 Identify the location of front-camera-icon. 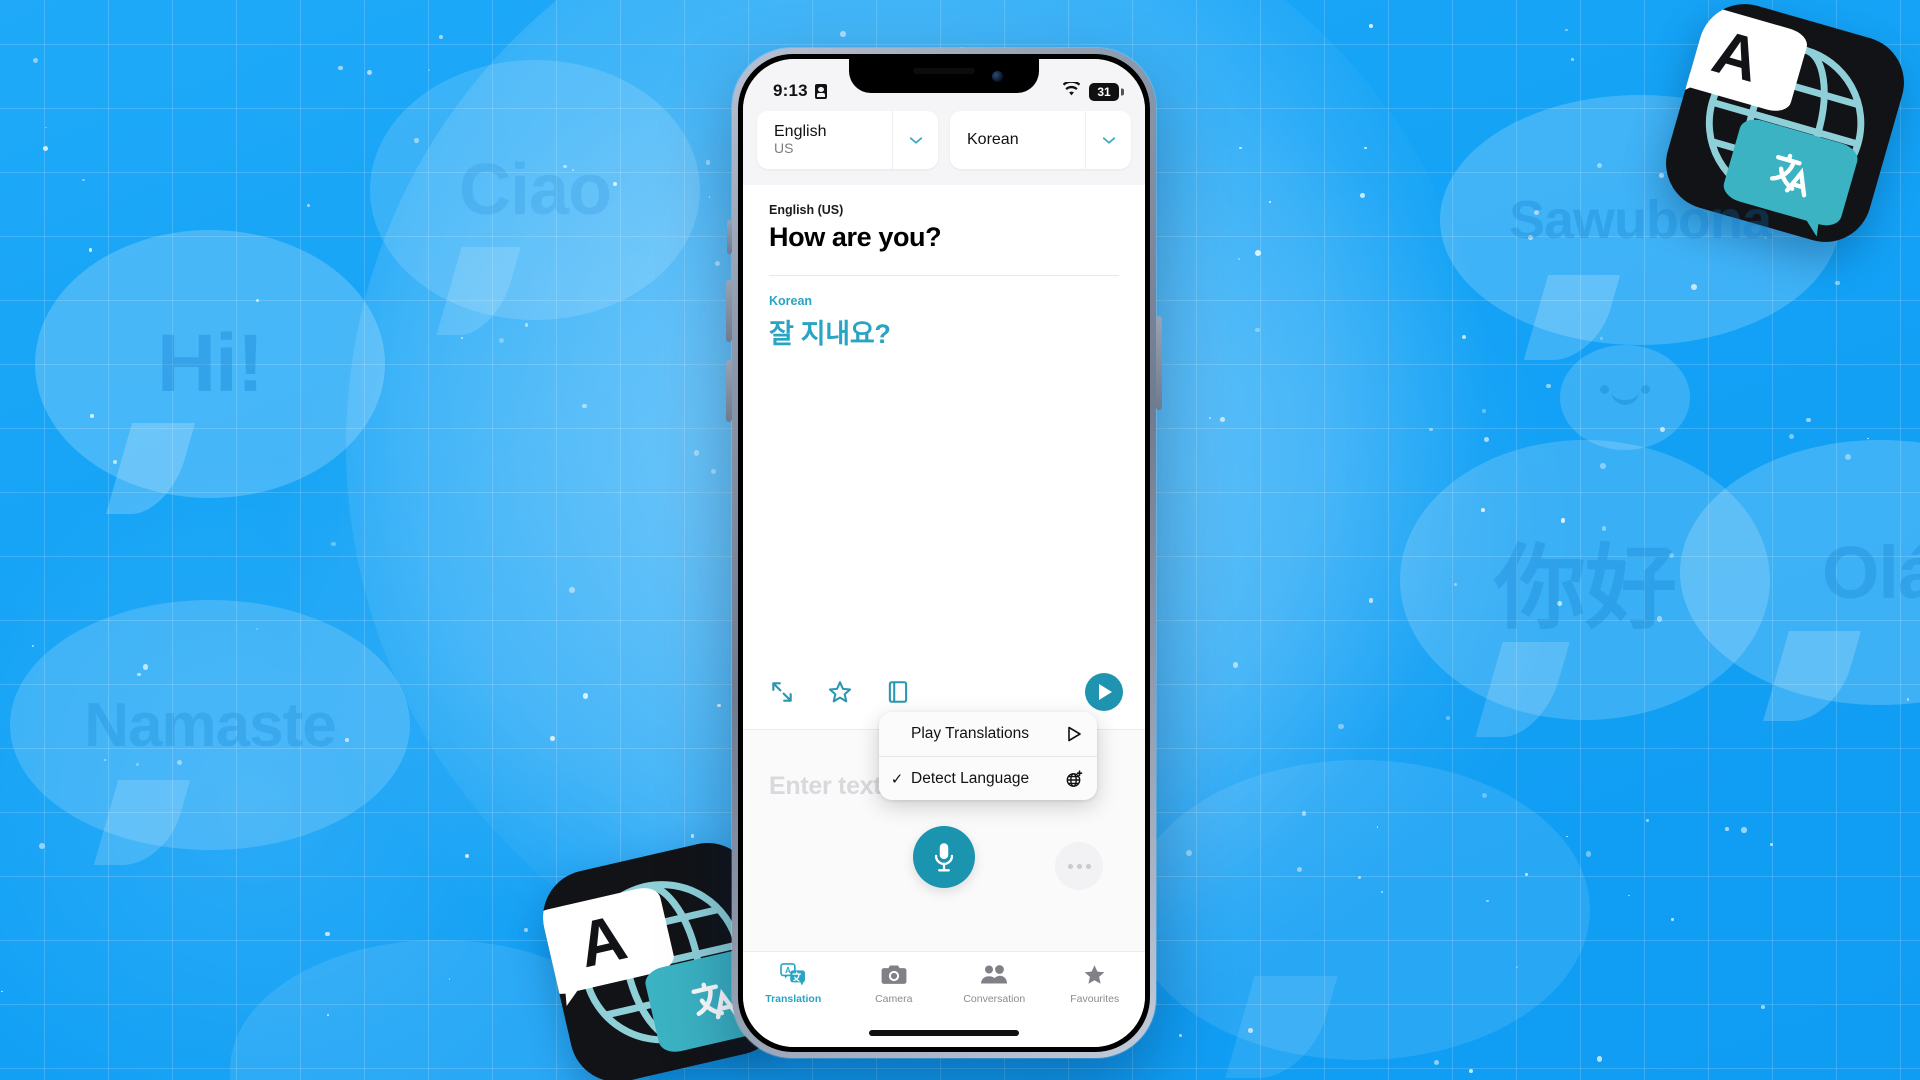
(997, 76).